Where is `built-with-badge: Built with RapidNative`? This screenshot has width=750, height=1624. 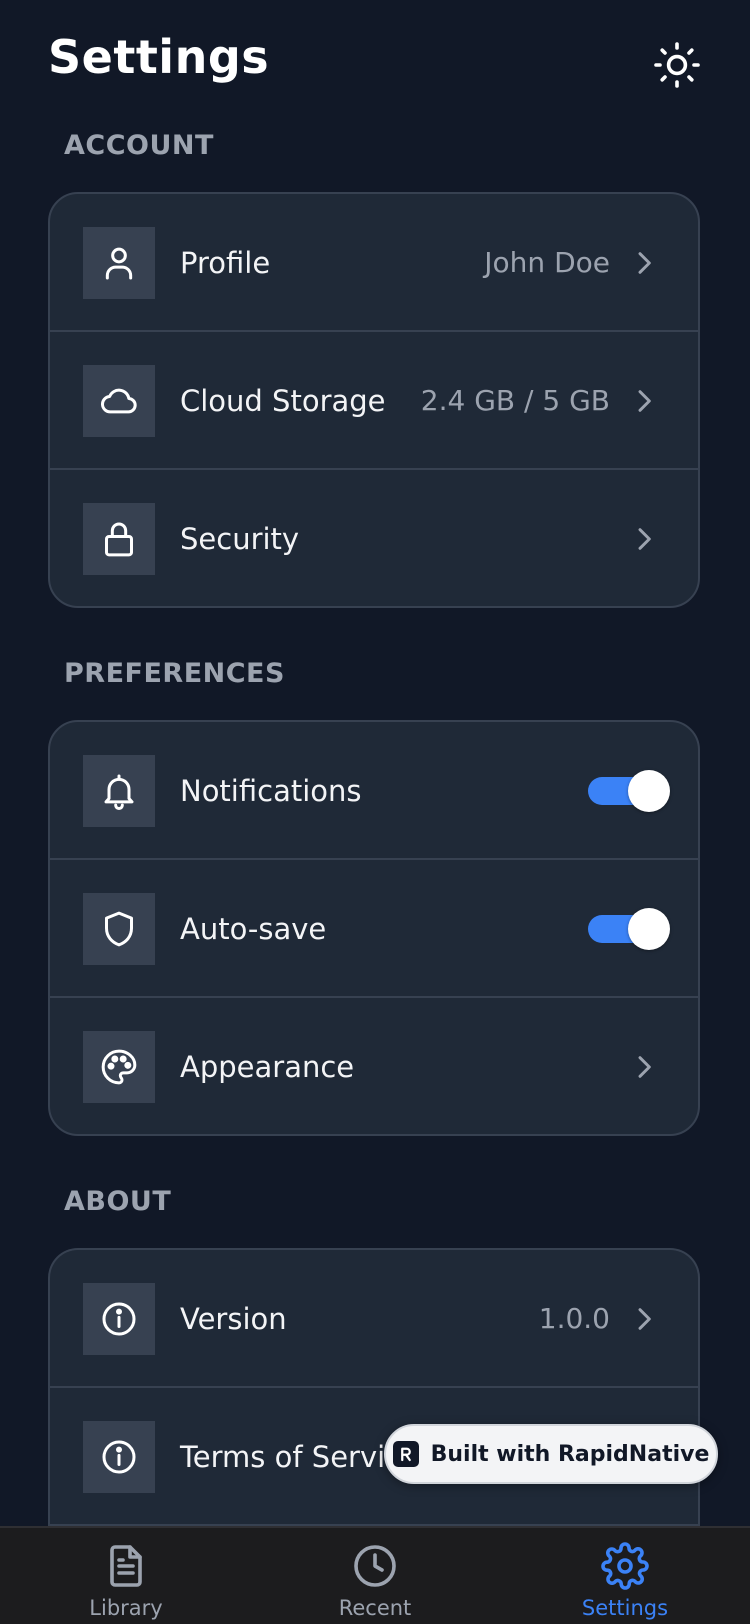 built-with-badge: Built with RapidNative is located at coordinates (551, 1454).